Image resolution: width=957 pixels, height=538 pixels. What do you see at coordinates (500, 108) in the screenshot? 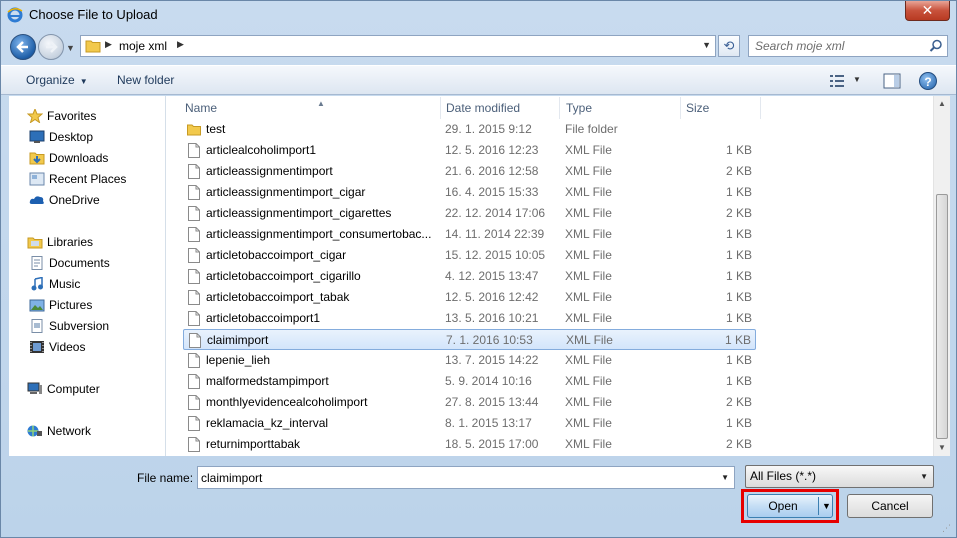
I see `column-header-date-modified: Date modified` at bounding box center [500, 108].